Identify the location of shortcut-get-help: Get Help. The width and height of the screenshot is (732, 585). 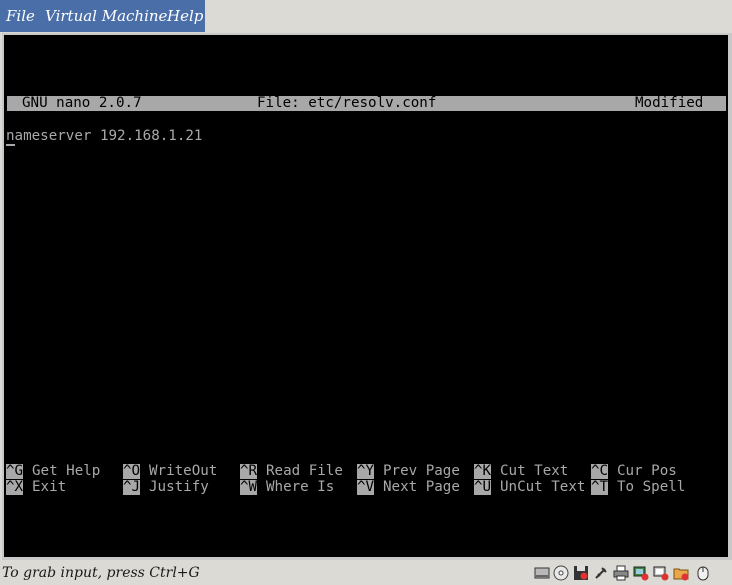
(66, 471).